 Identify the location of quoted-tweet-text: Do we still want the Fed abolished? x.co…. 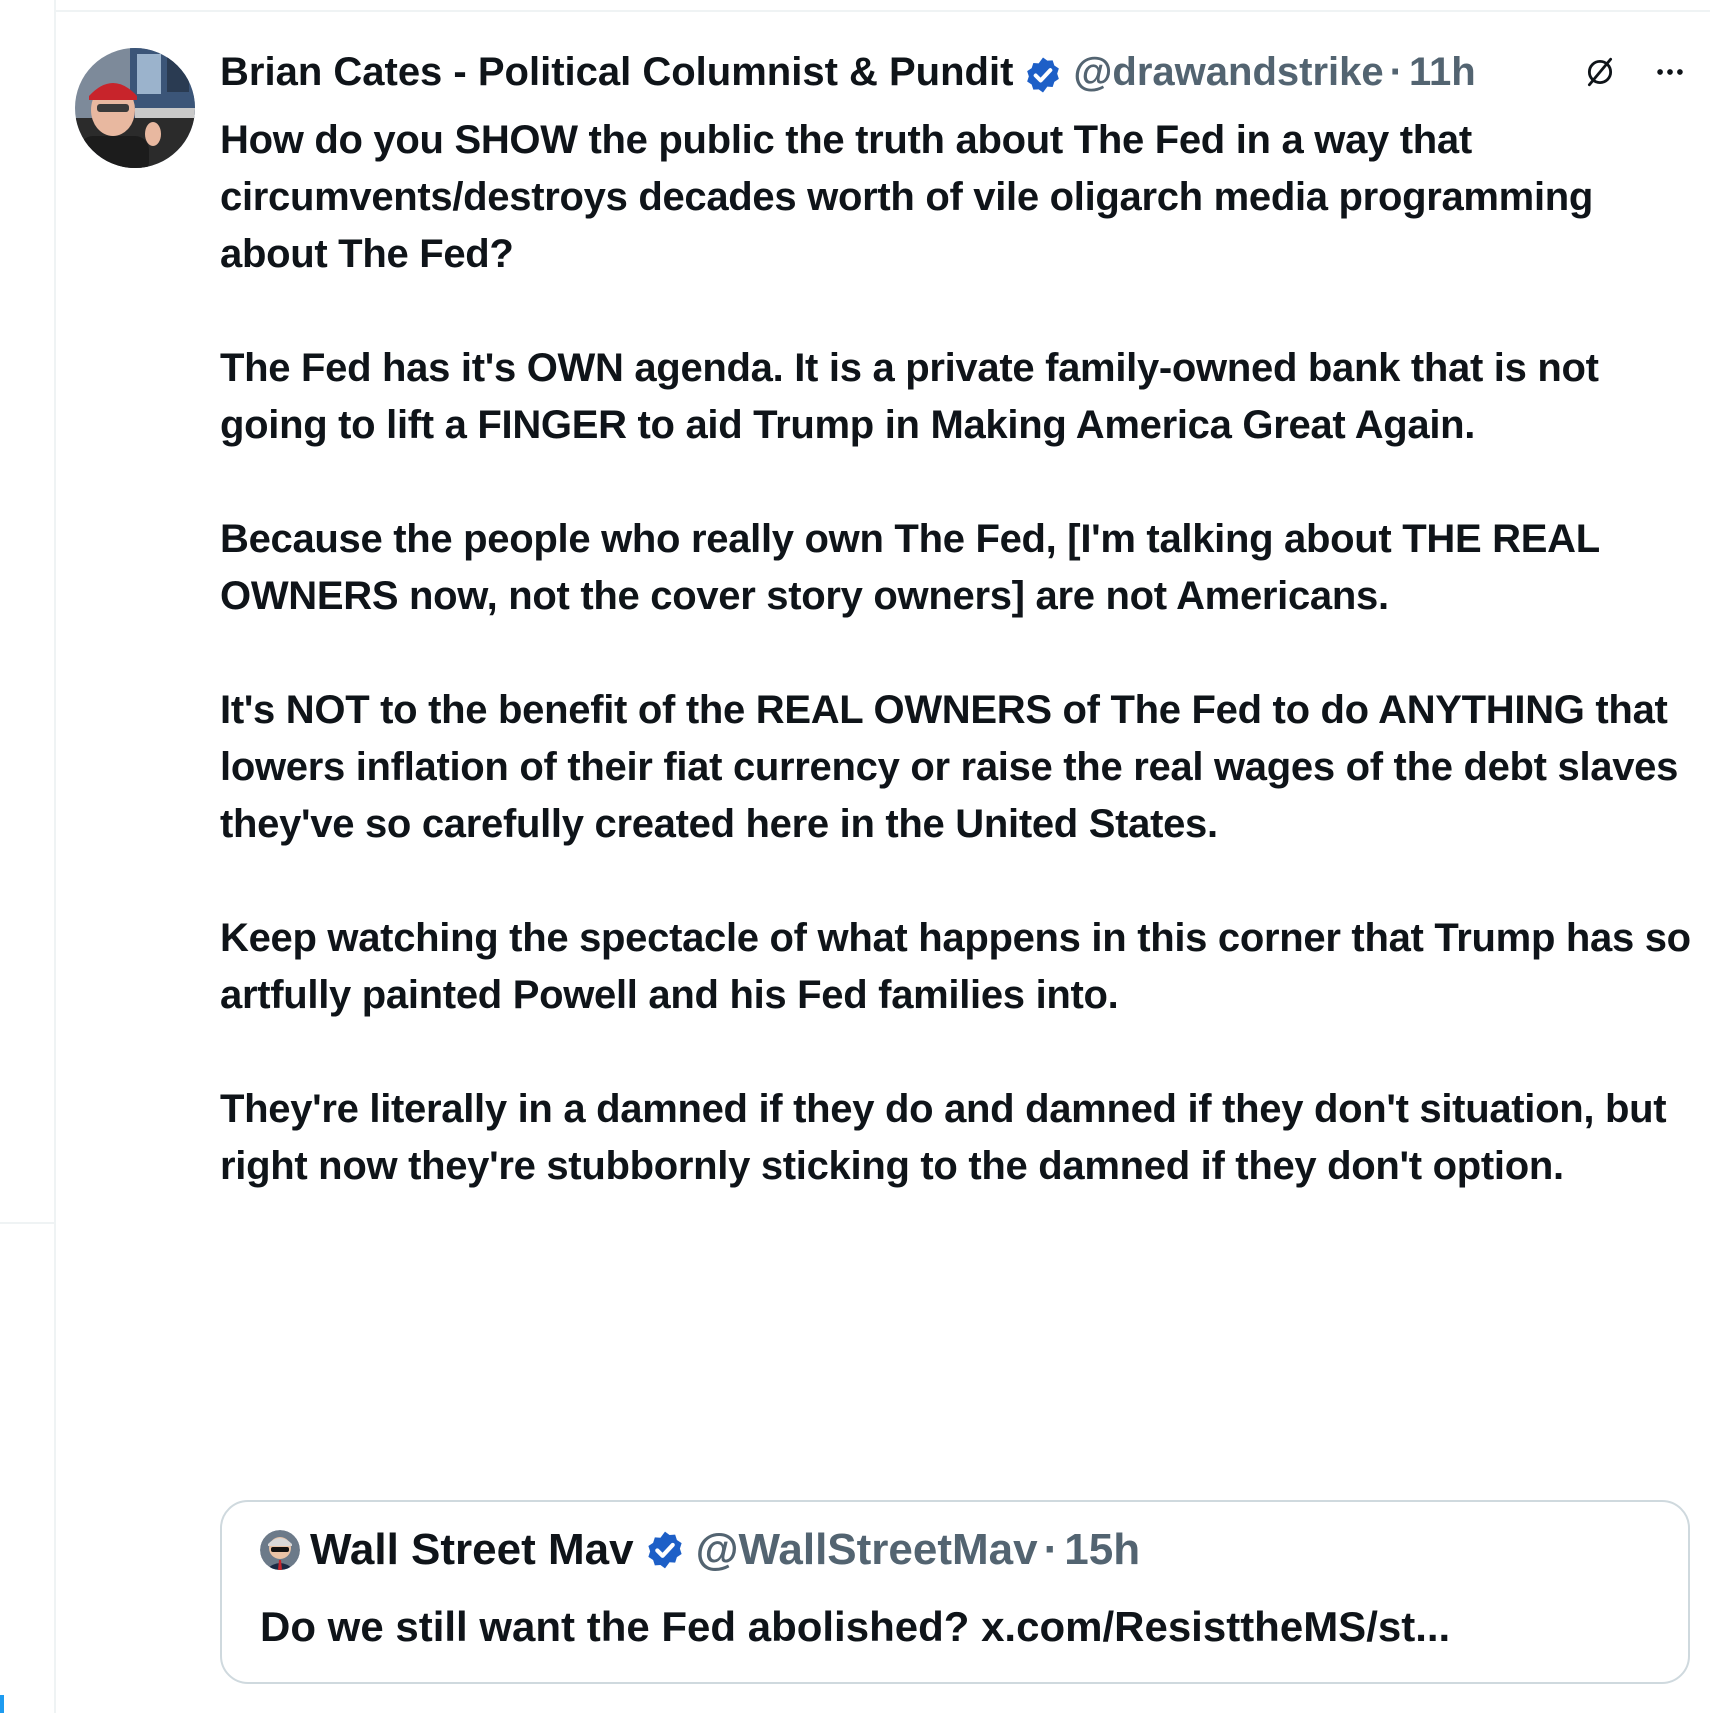
(855, 1626).